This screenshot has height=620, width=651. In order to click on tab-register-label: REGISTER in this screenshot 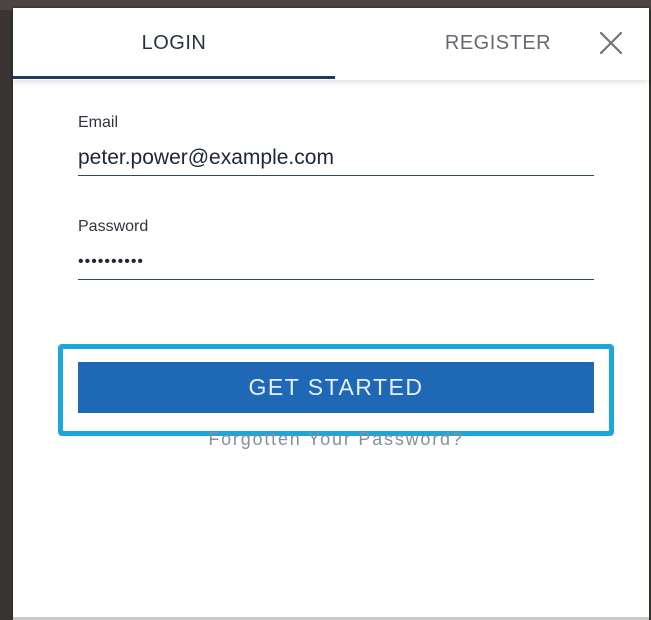, I will do `click(498, 42)`.